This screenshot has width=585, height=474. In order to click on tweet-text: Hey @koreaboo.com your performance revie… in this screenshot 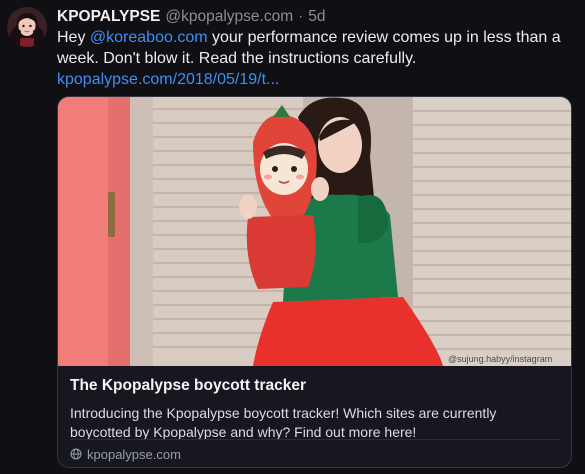, I will do `click(317, 58)`.